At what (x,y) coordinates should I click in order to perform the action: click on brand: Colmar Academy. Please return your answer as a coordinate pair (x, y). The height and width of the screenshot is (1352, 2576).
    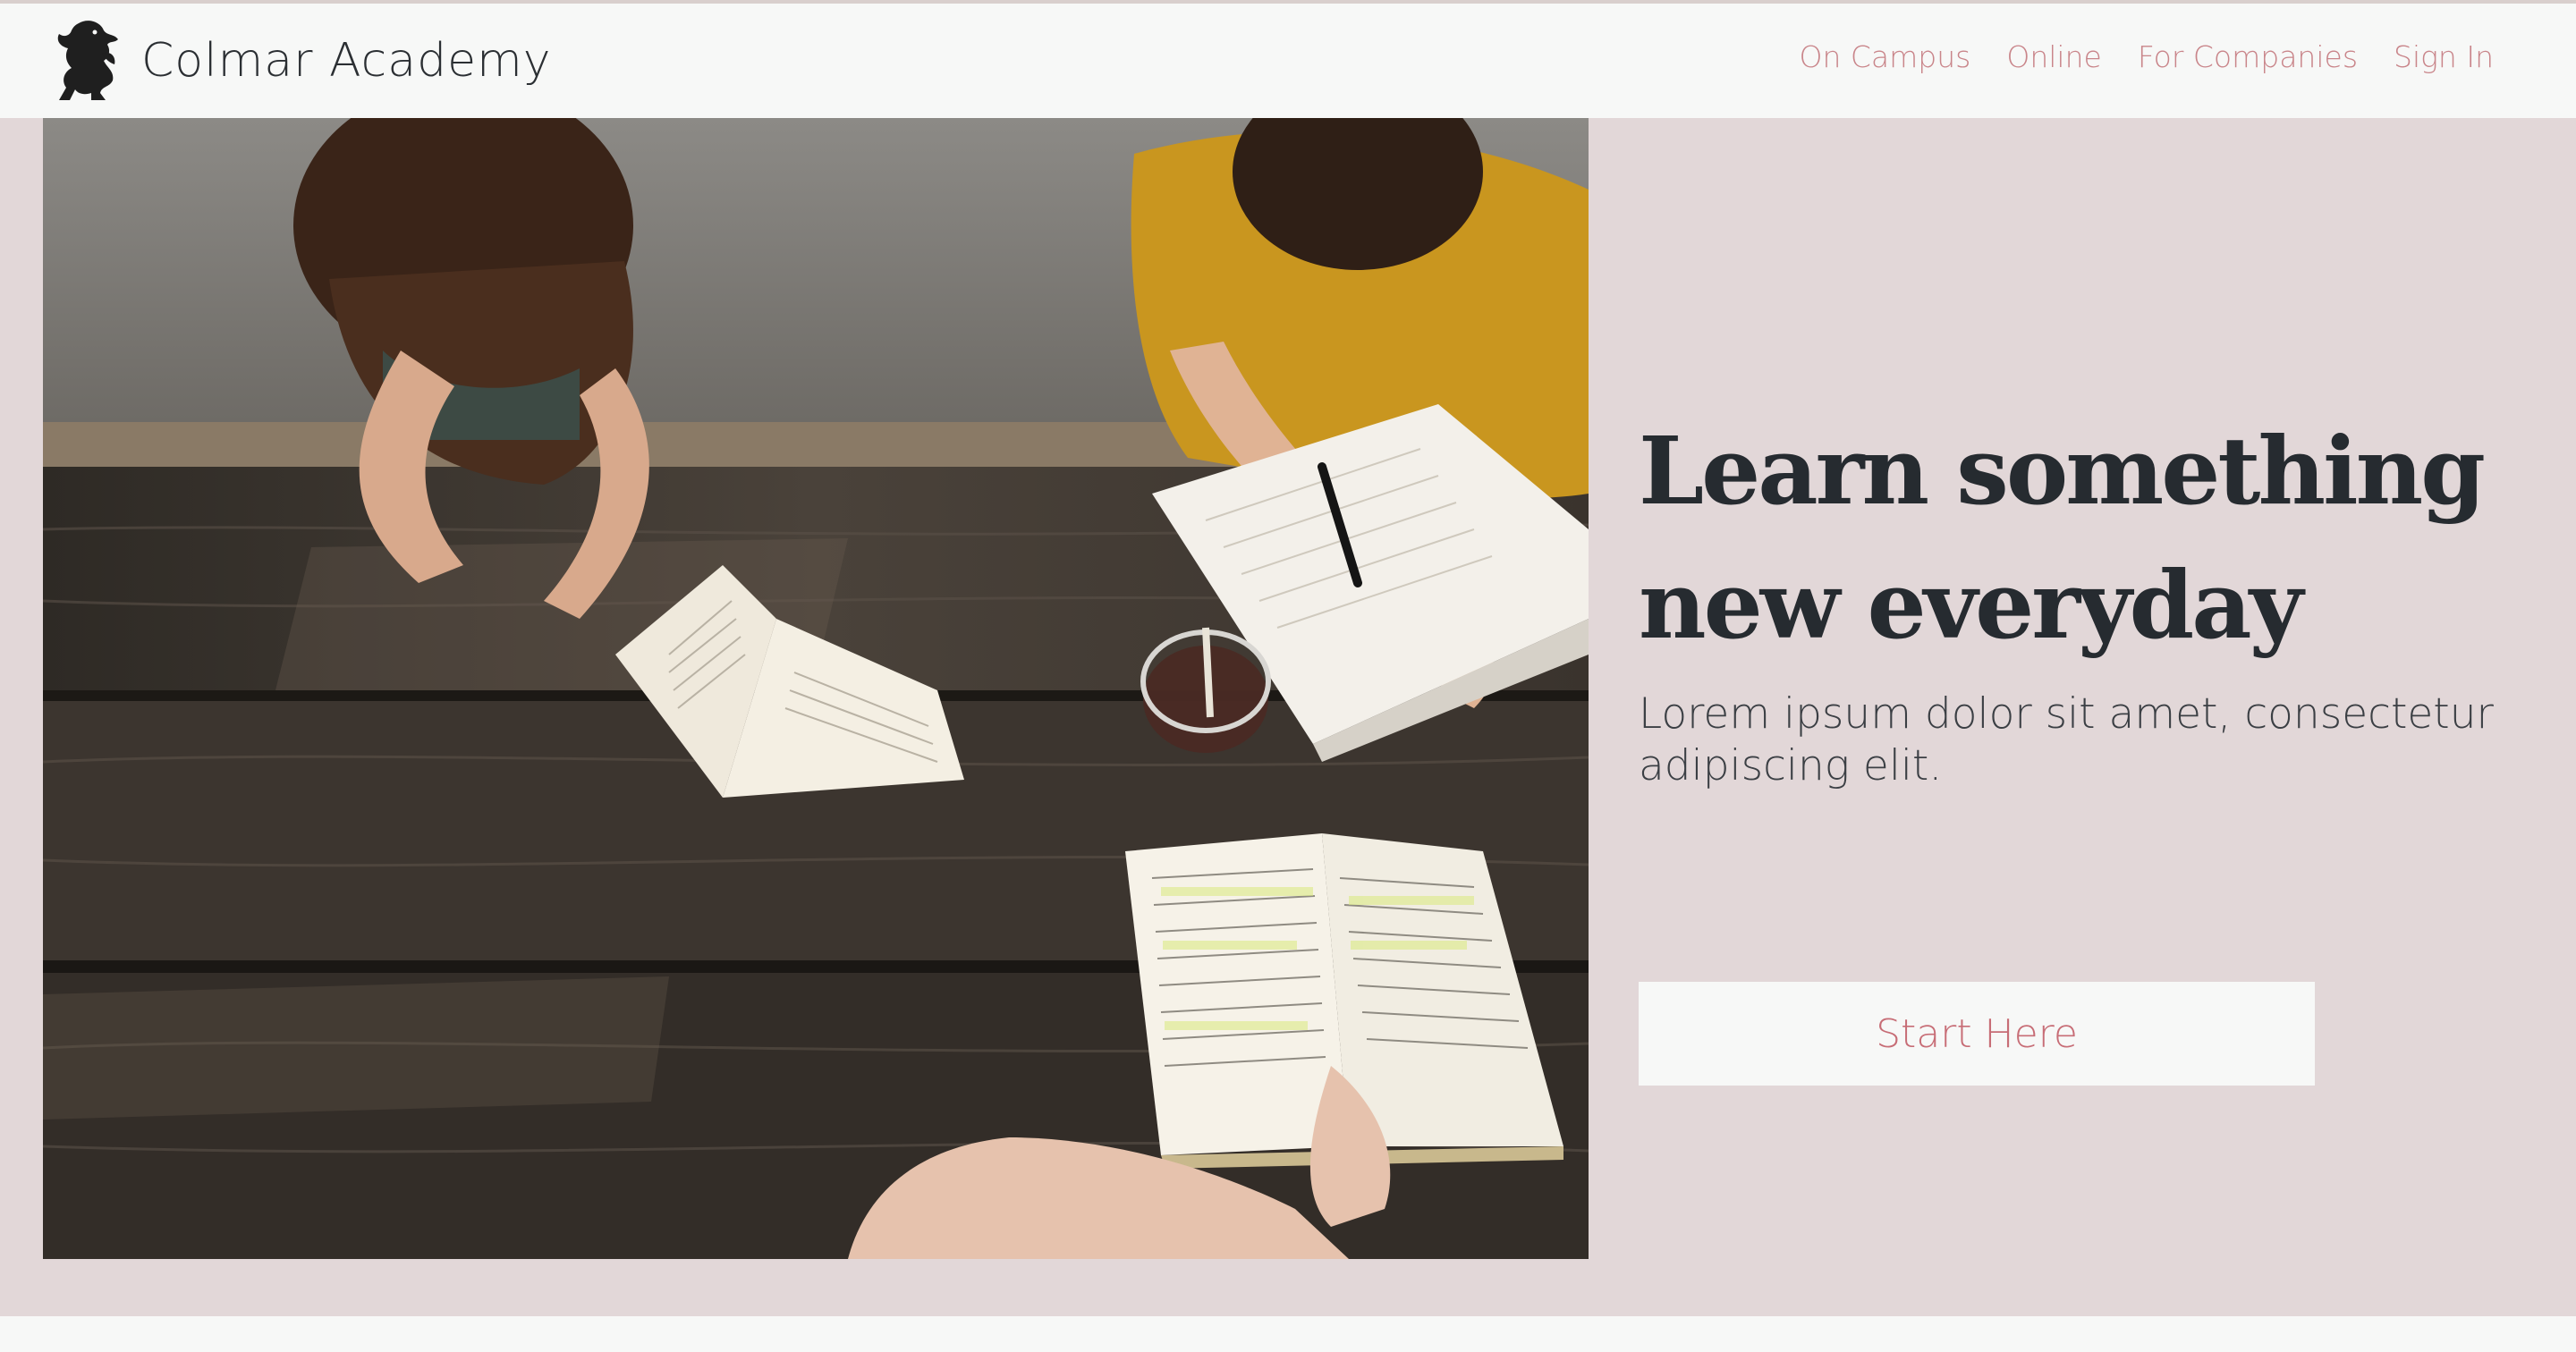
    Looking at the image, I should click on (302, 61).